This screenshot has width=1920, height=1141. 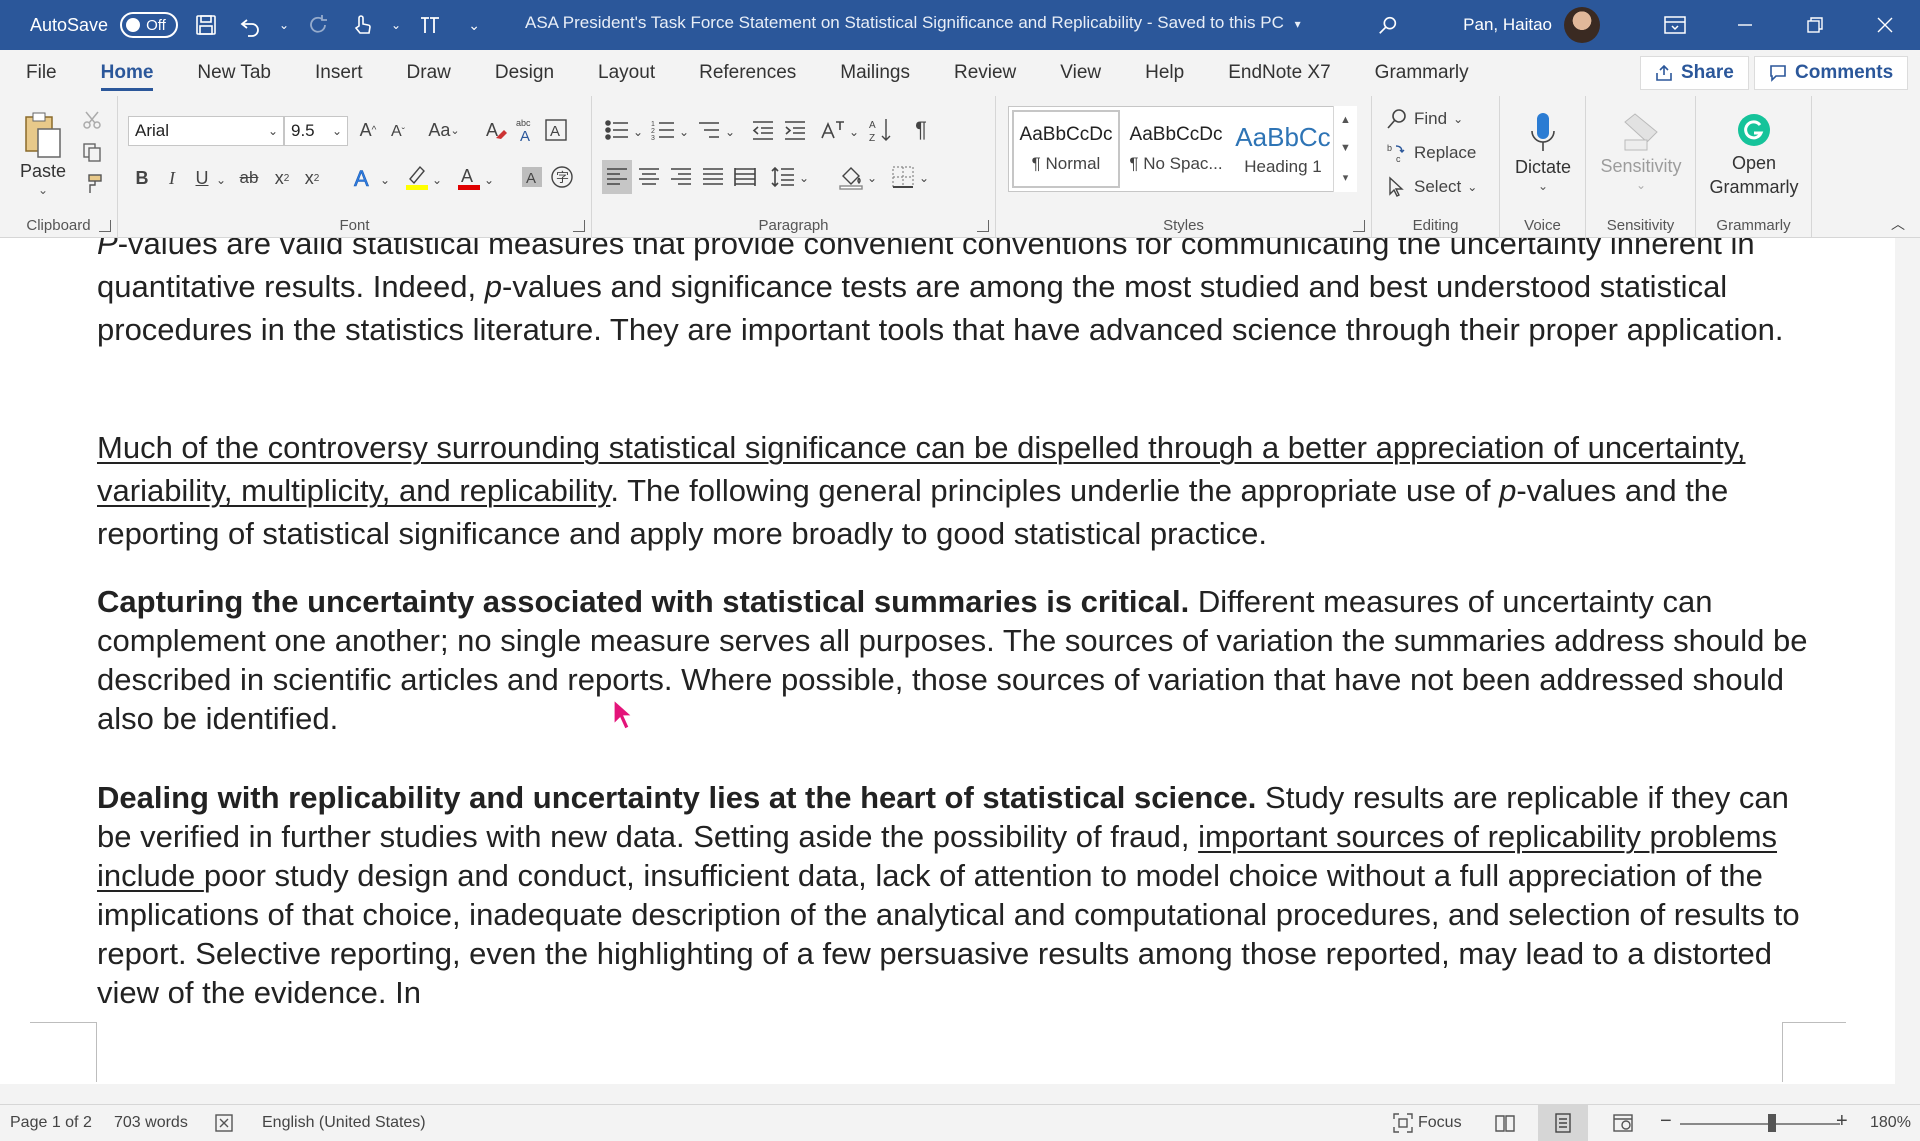 What do you see at coordinates (1694, 73) in the screenshot?
I see `share-button: Share` at bounding box center [1694, 73].